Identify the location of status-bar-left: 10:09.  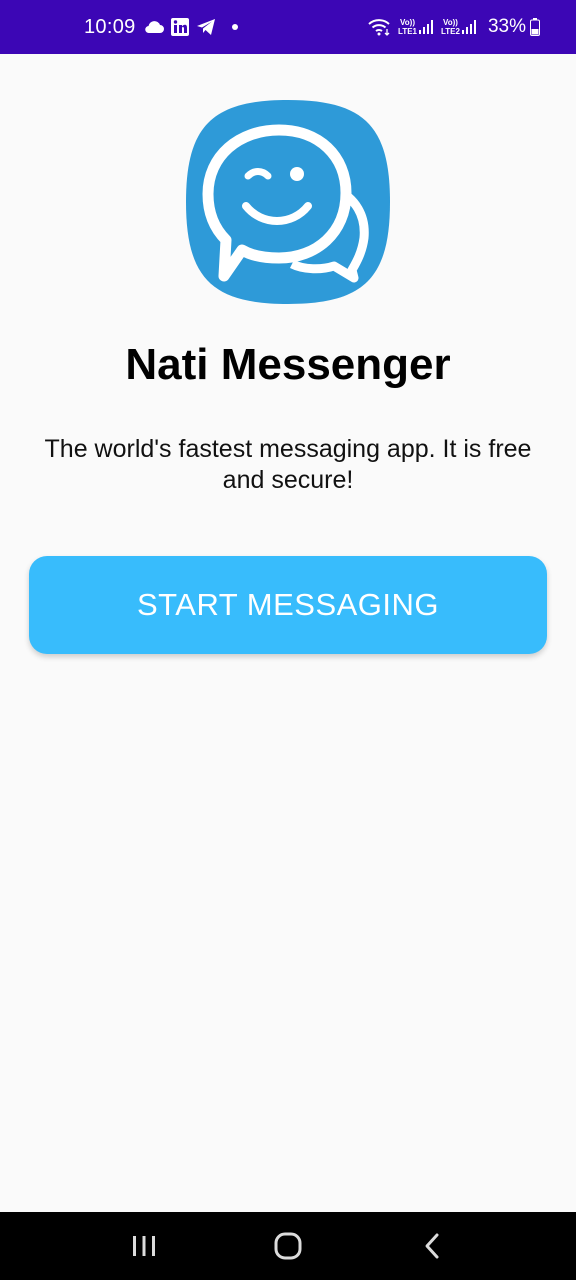
(161, 27).